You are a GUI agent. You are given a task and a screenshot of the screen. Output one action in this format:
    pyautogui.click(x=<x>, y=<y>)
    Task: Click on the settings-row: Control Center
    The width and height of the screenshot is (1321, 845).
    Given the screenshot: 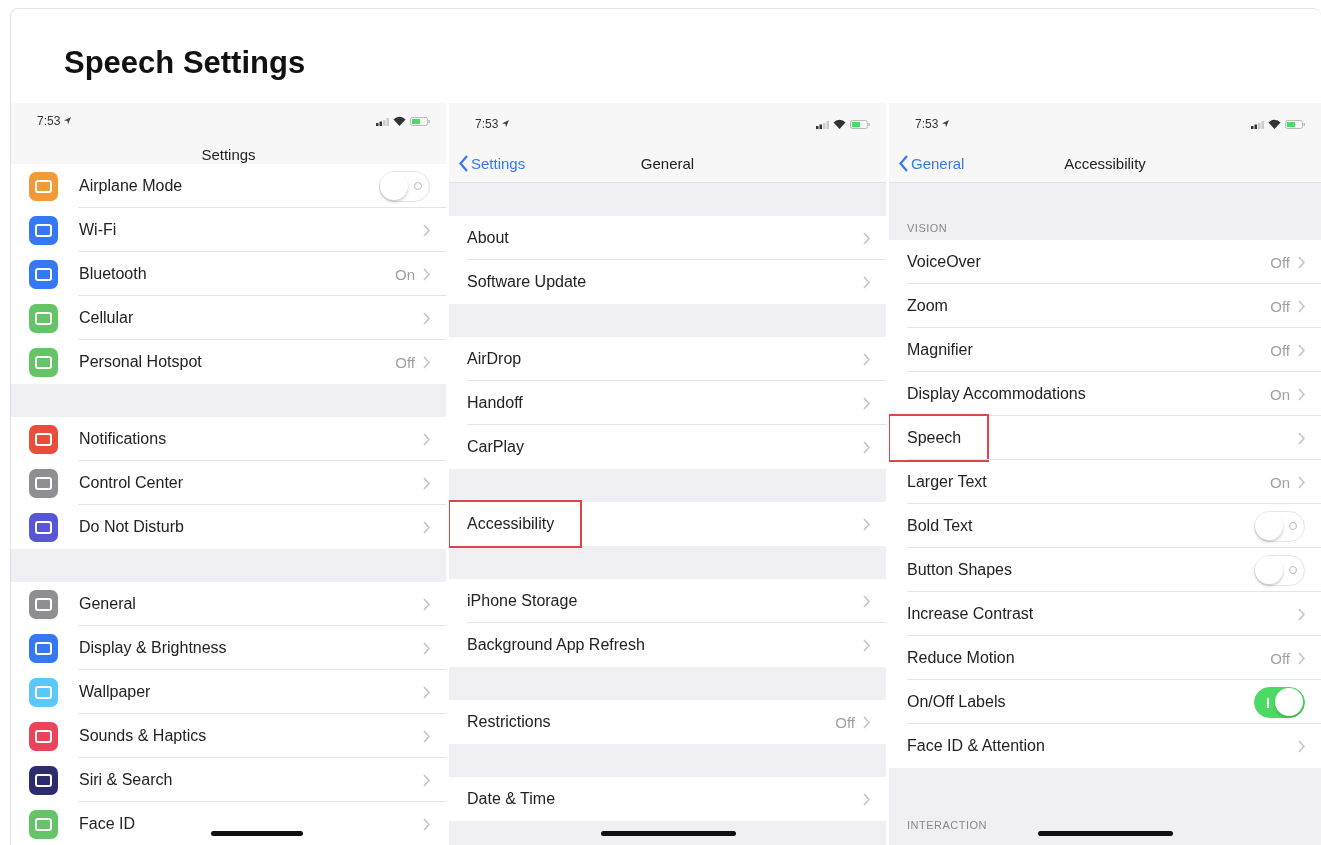 What is the action you would take?
    pyautogui.click(x=228, y=483)
    